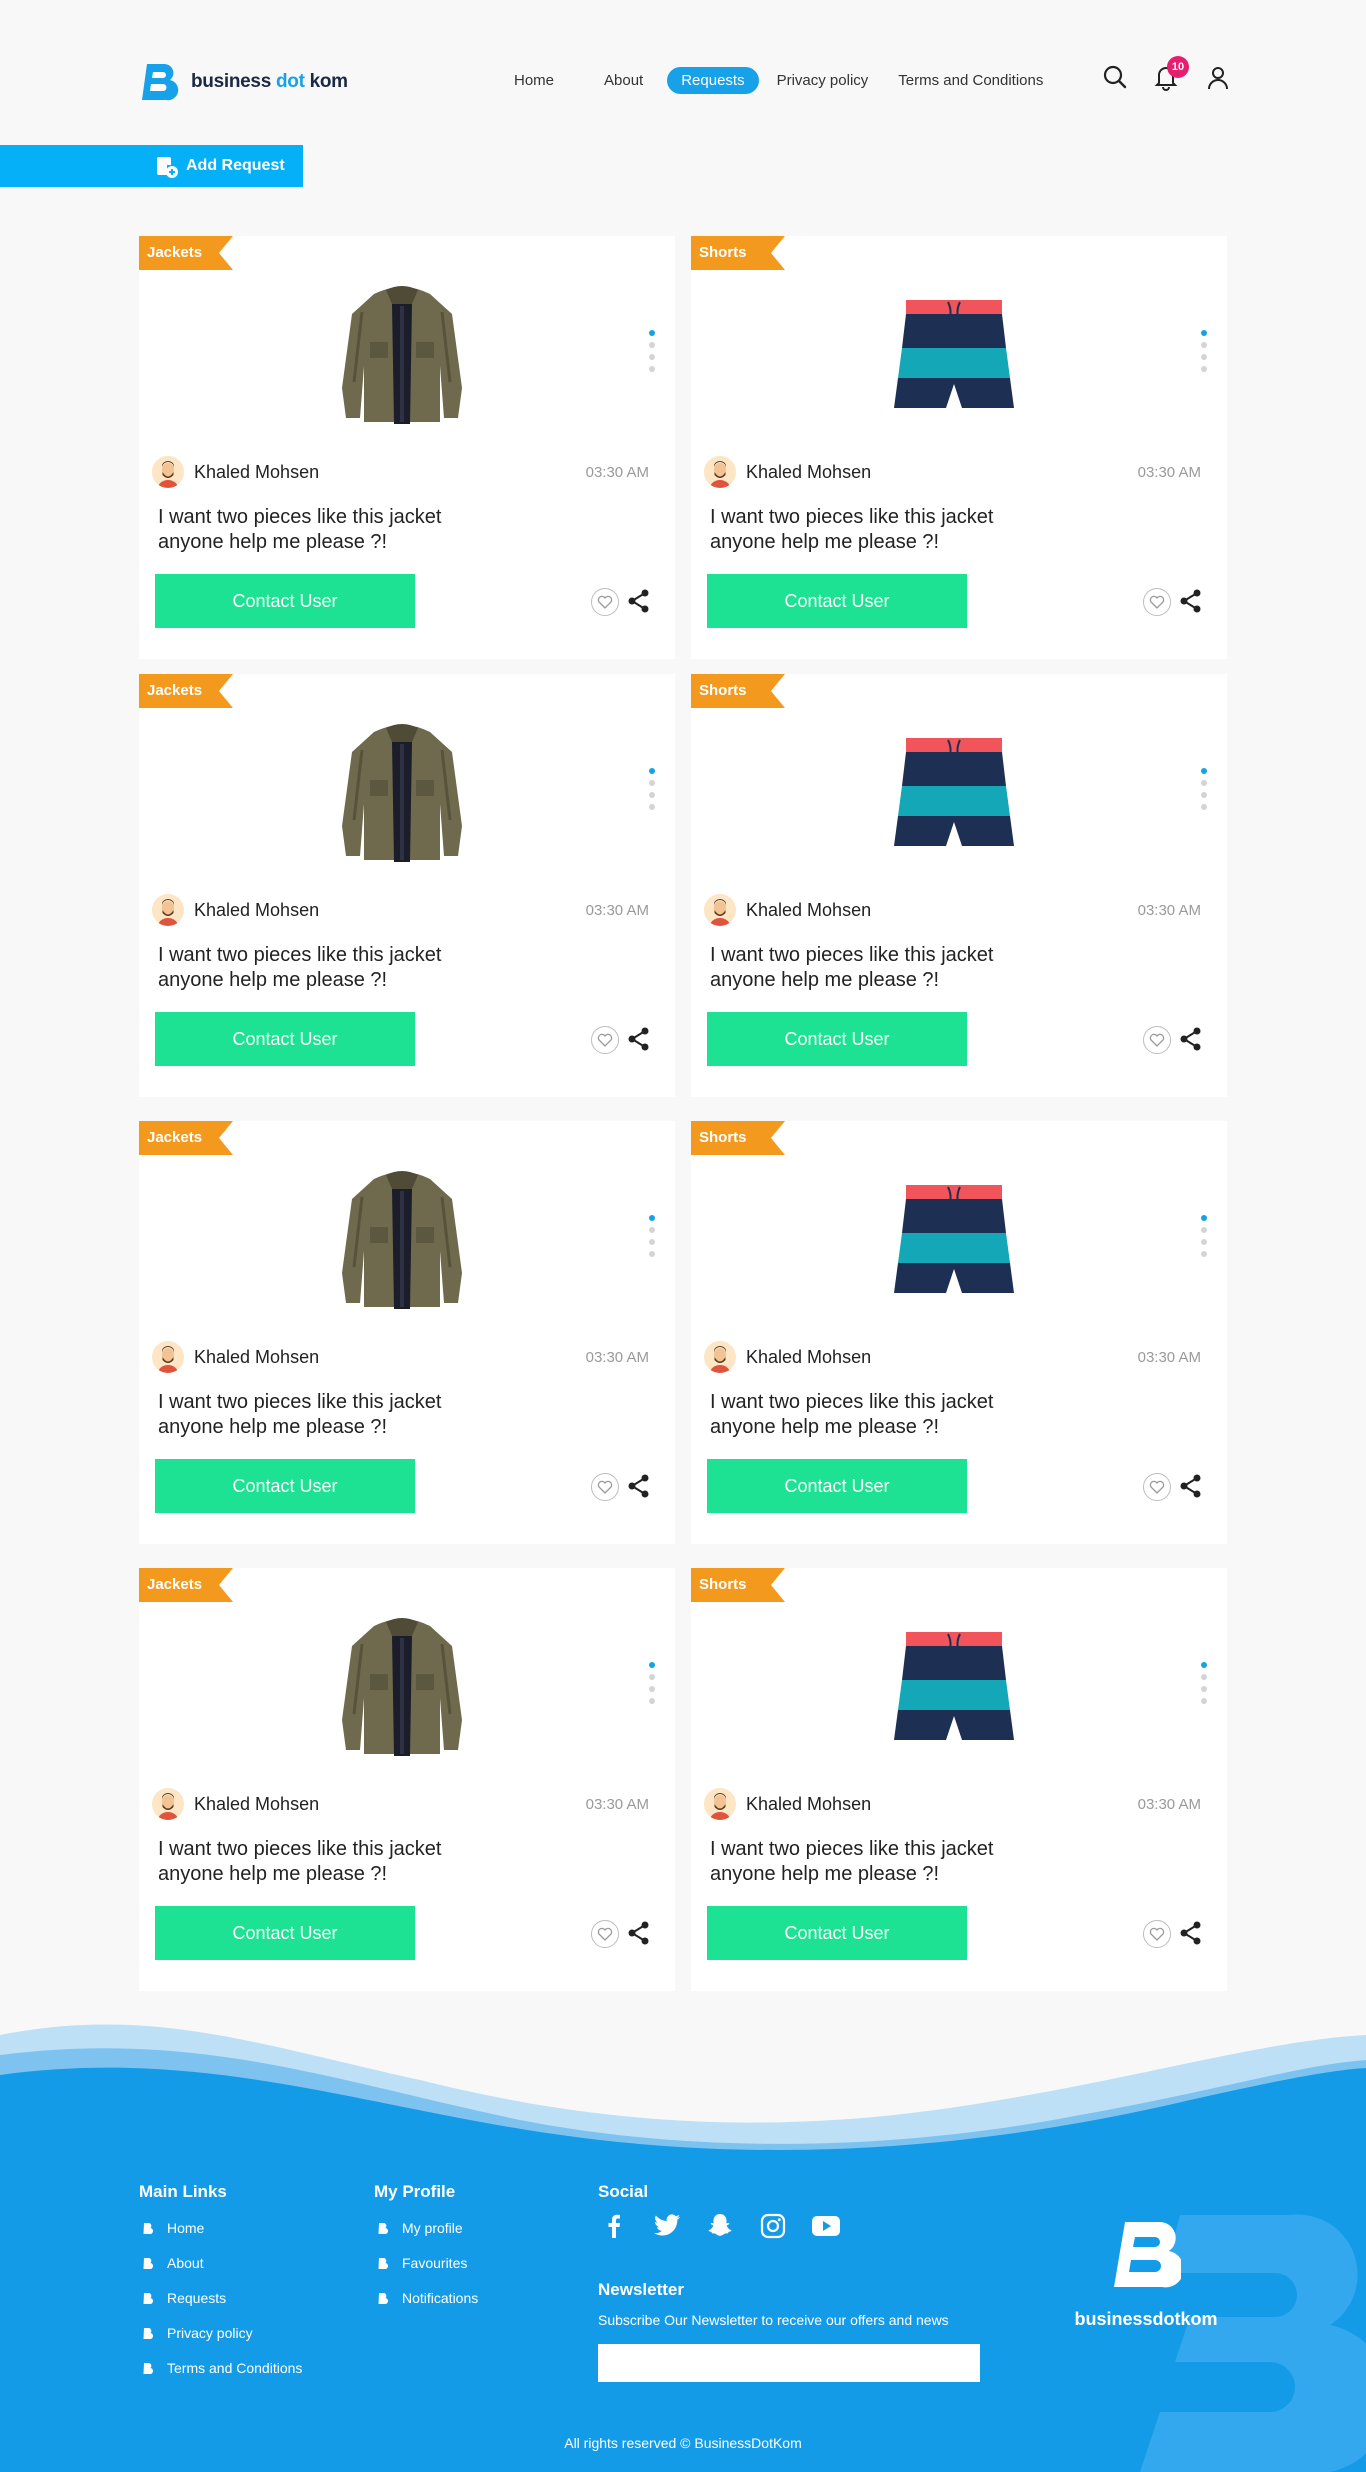  I want to click on footer-profile-link: Favourites, so click(426, 2263).